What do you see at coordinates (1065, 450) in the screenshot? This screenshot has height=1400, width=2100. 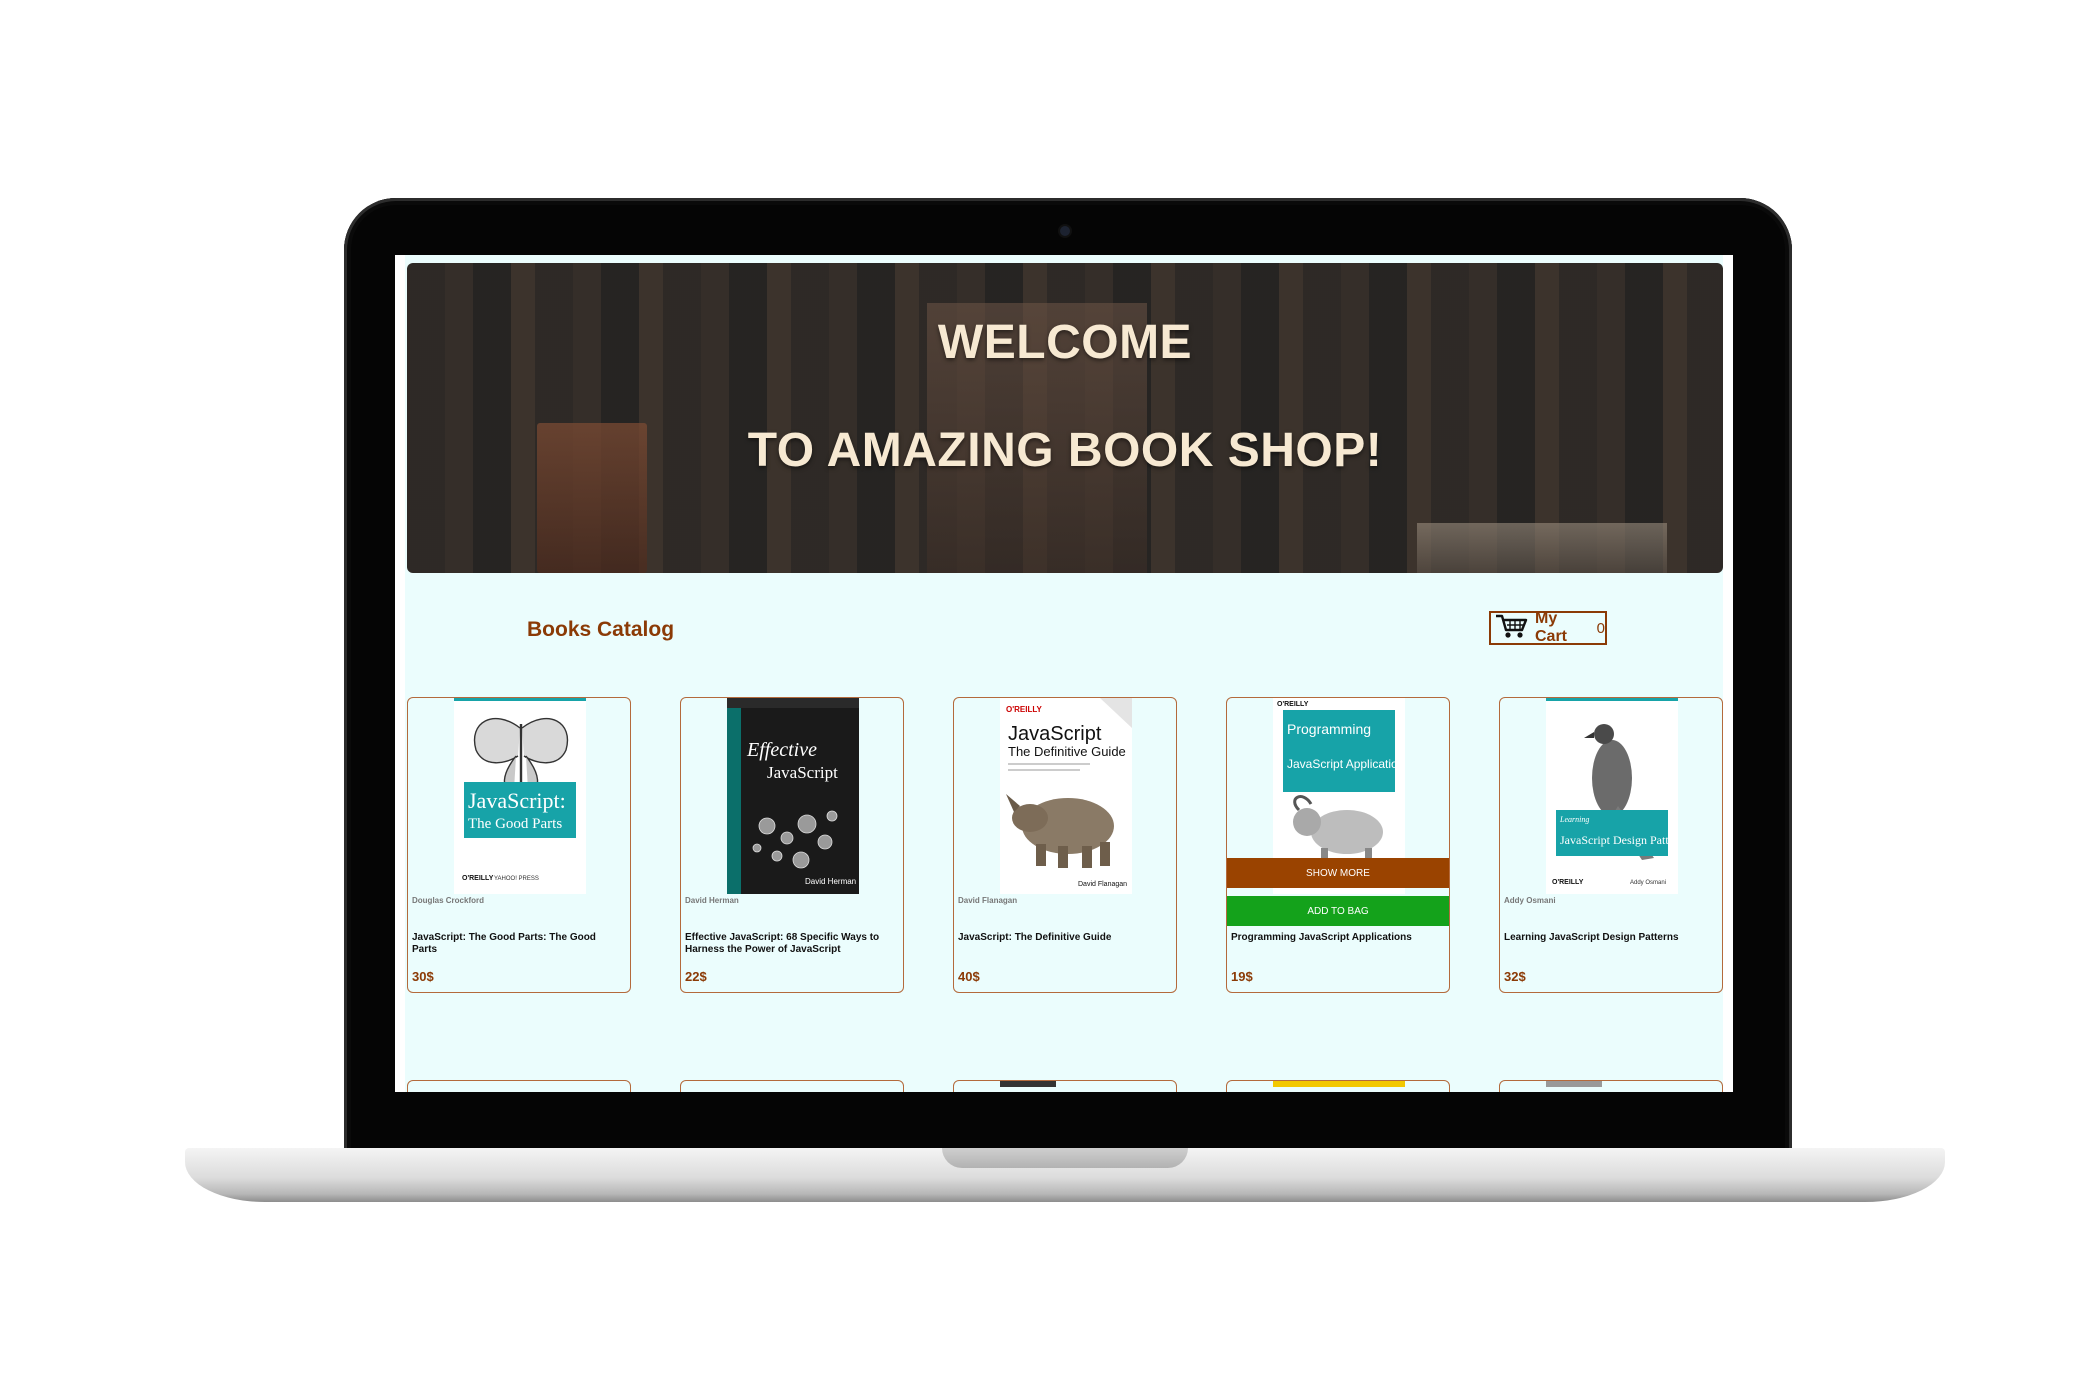 I see `hero-tagline: TO AMAZING BOOK SHOP!` at bounding box center [1065, 450].